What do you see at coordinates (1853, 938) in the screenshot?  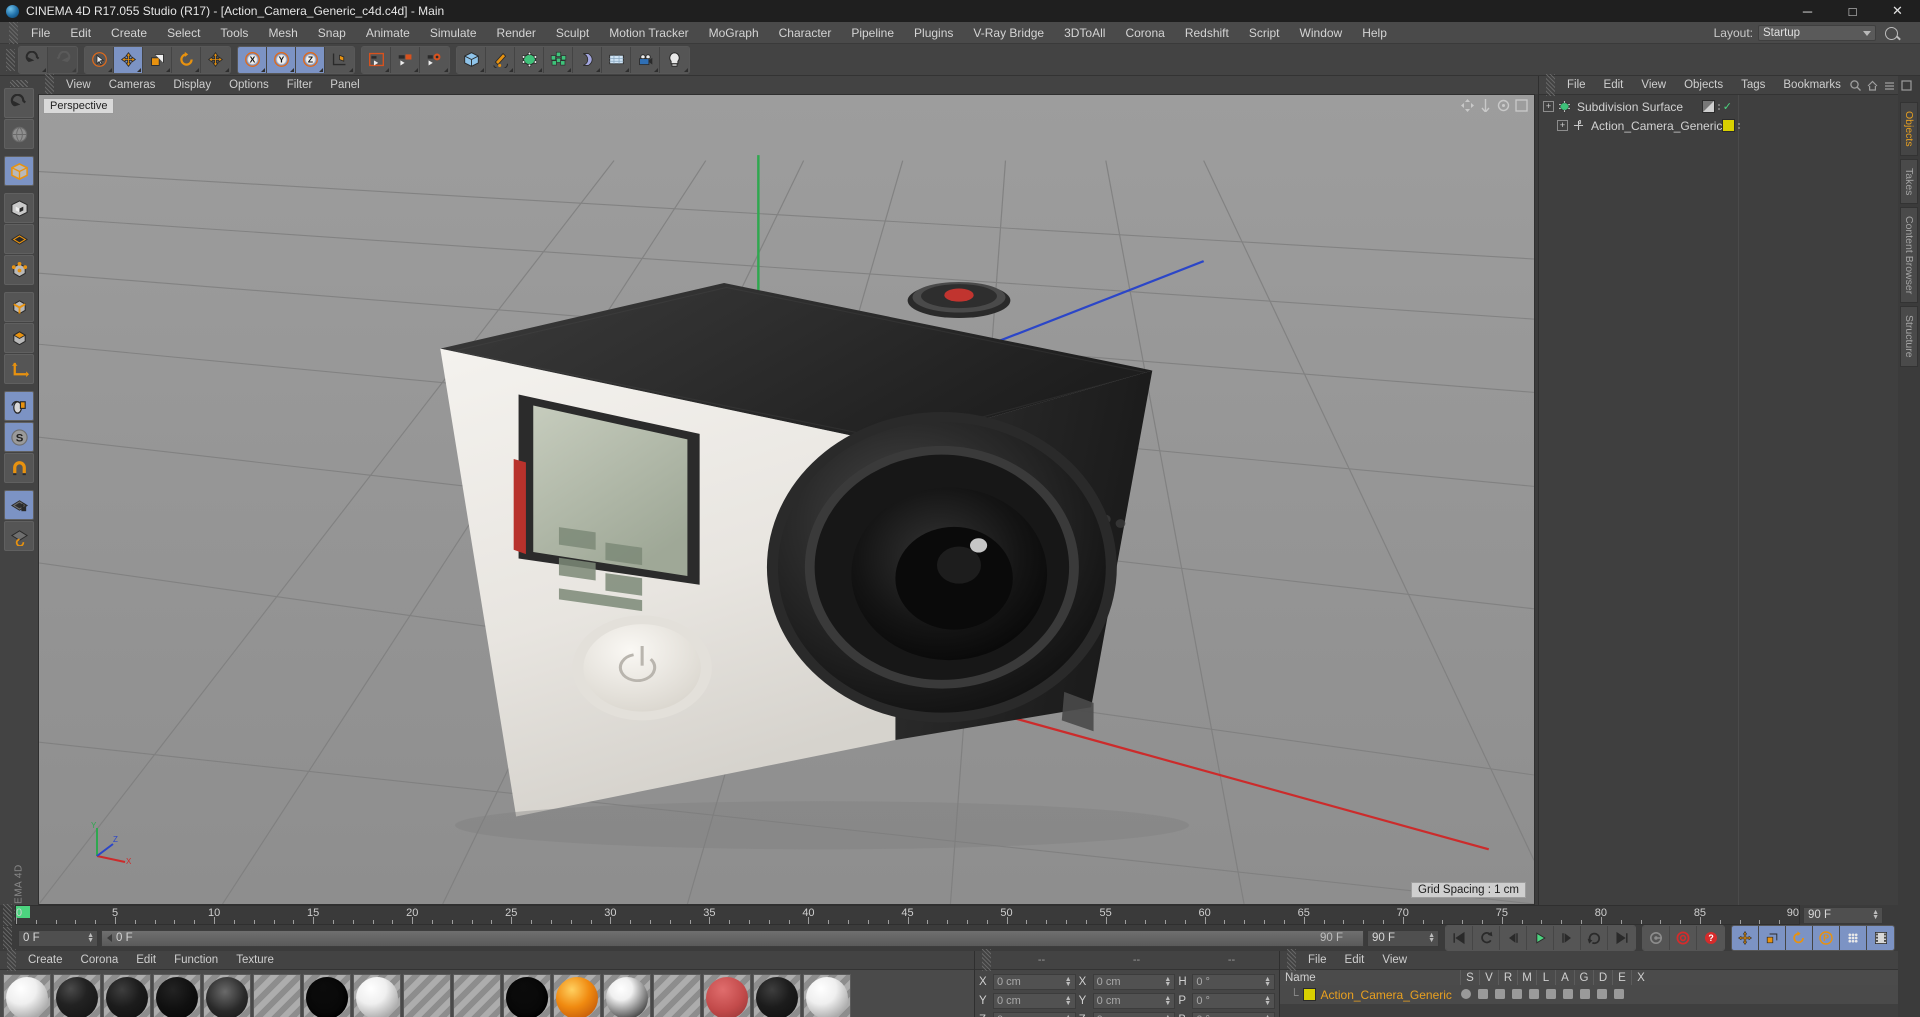 I see `point-level-animation-button` at bounding box center [1853, 938].